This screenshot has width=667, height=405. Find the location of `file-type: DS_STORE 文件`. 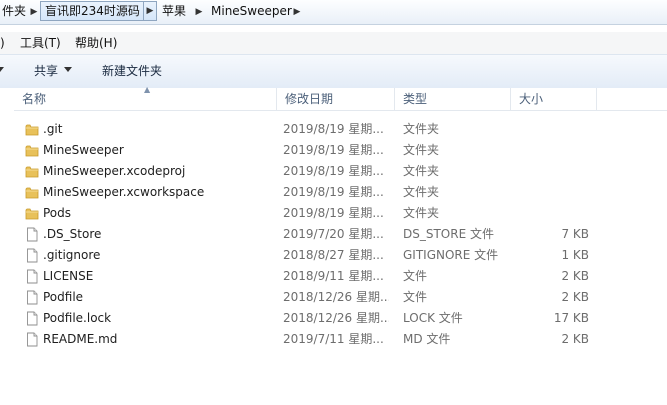

file-type: DS_STORE 文件 is located at coordinates (448, 234).